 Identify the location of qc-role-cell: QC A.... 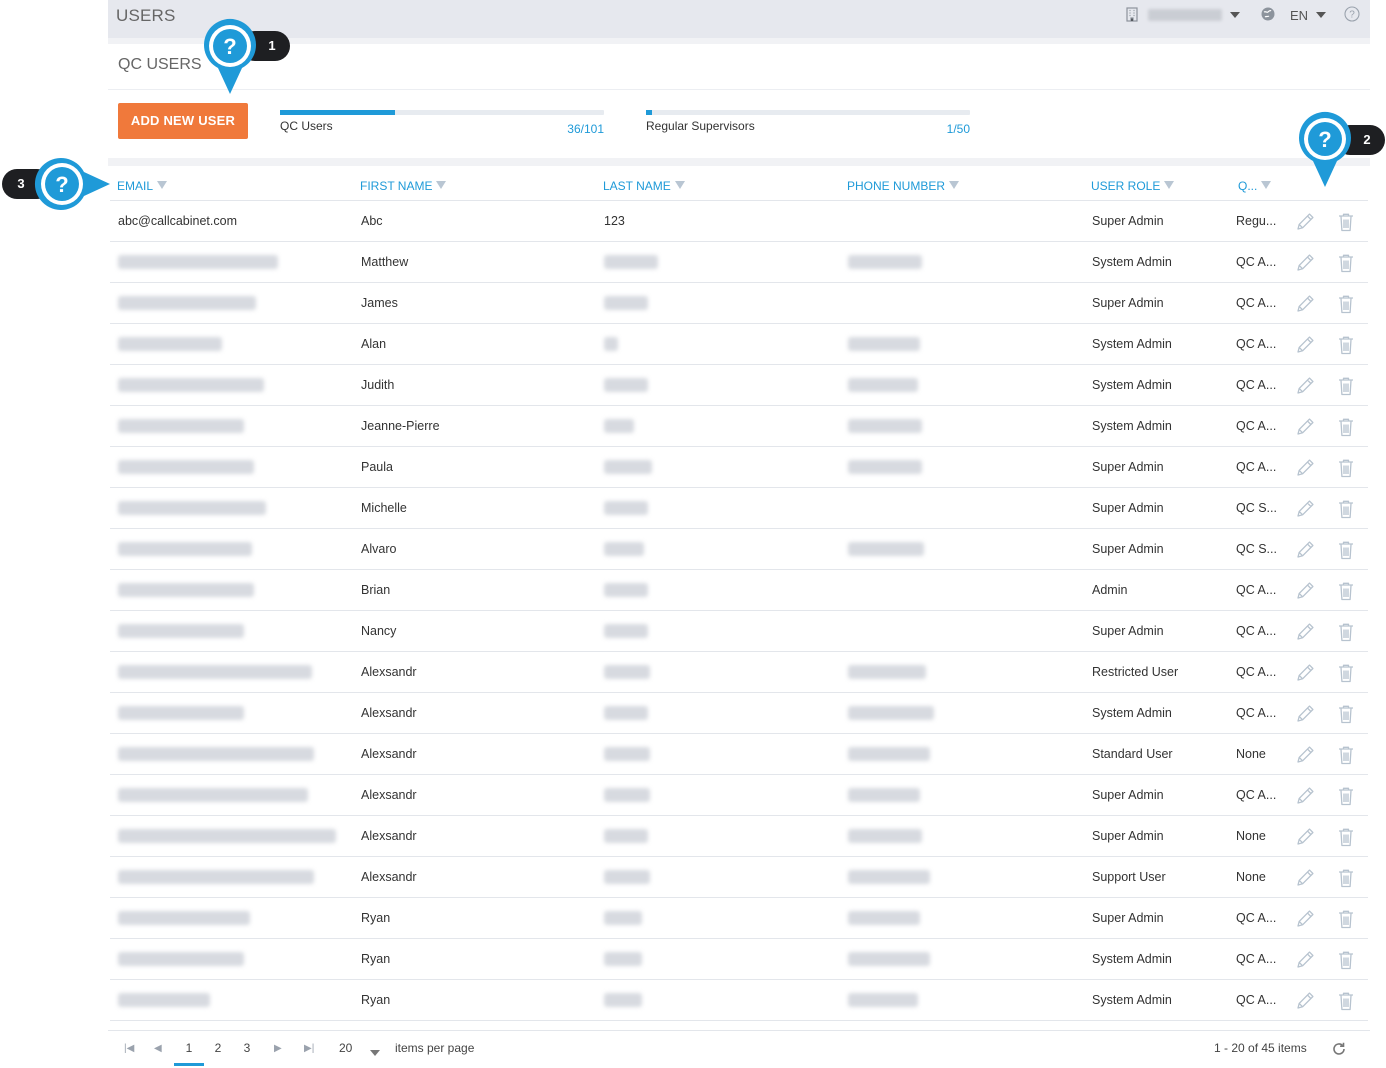
(1256, 1000).